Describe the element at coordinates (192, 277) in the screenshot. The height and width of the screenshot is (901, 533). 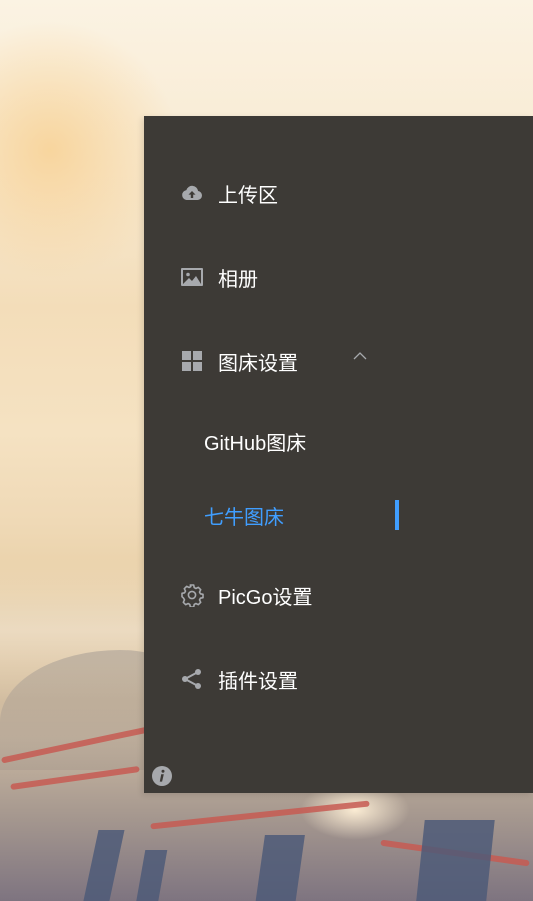
I see `image-icon` at that location.